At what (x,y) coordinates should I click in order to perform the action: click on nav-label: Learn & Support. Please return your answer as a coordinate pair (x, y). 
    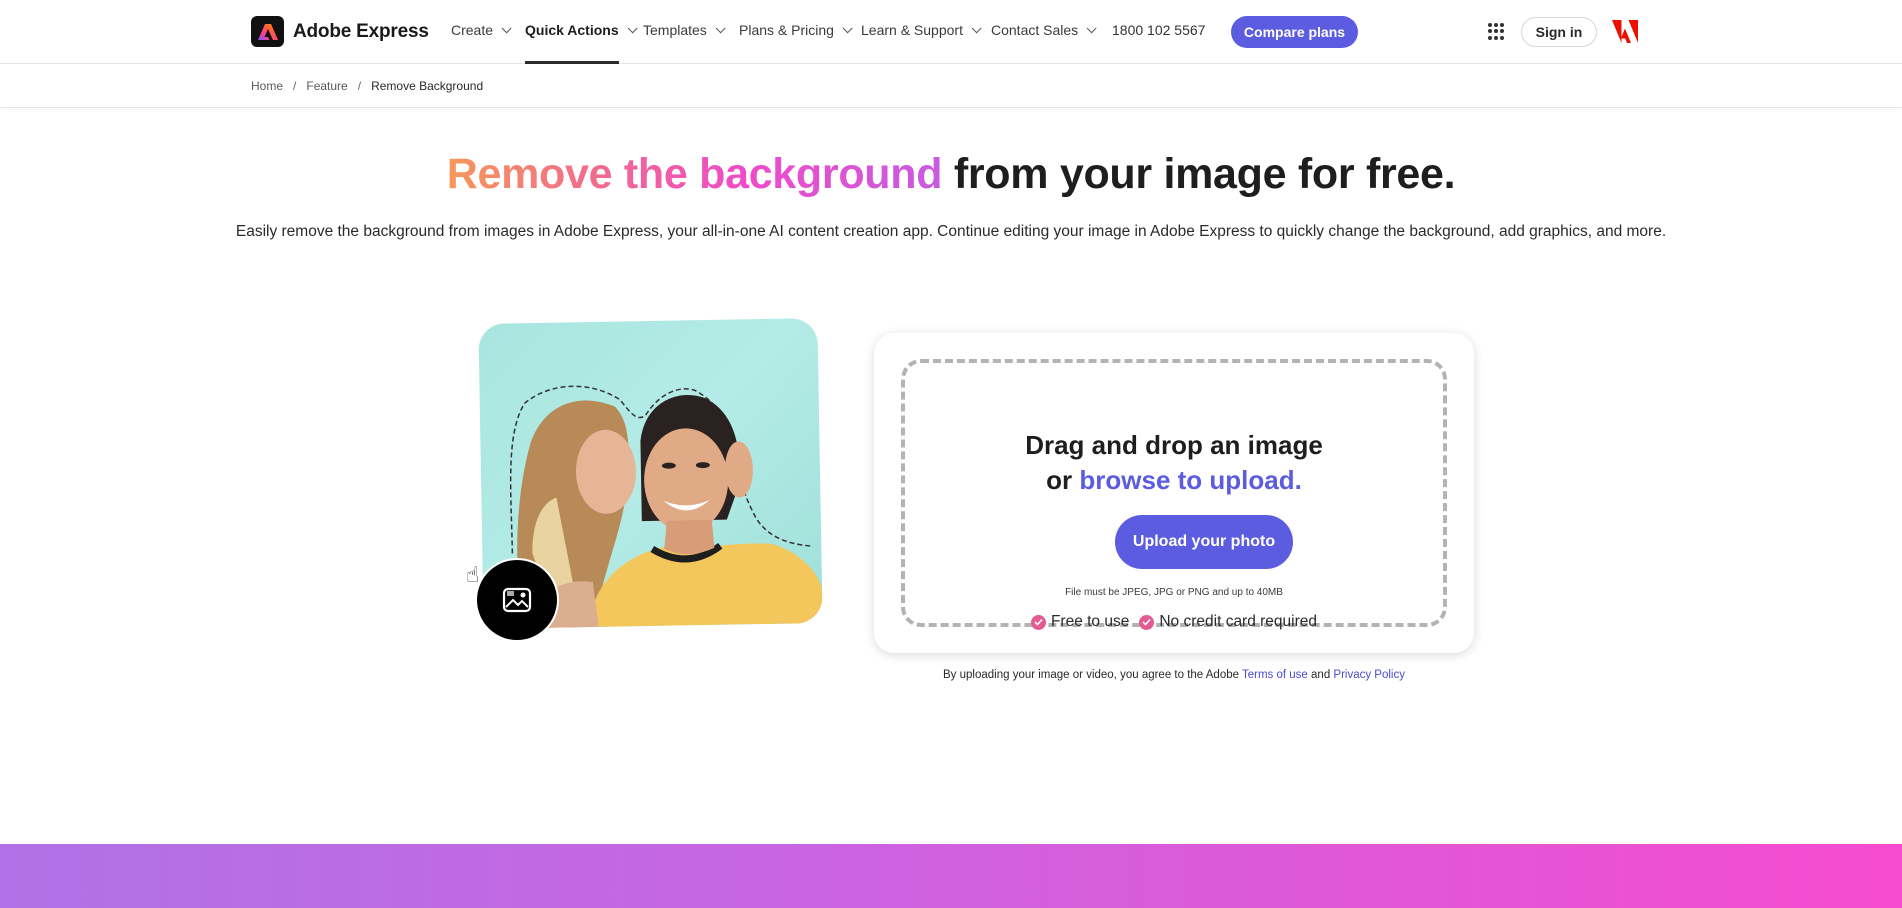
    Looking at the image, I should click on (912, 30).